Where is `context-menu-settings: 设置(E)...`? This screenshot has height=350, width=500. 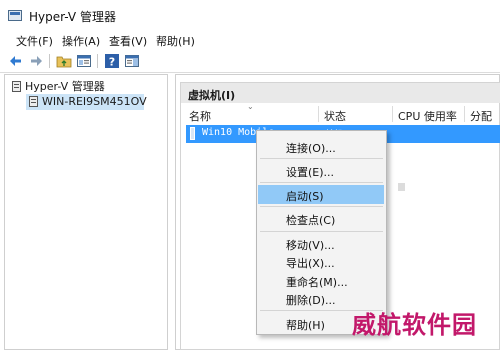
context-menu-settings: 设置(E)... is located at coordinates (310, 172).